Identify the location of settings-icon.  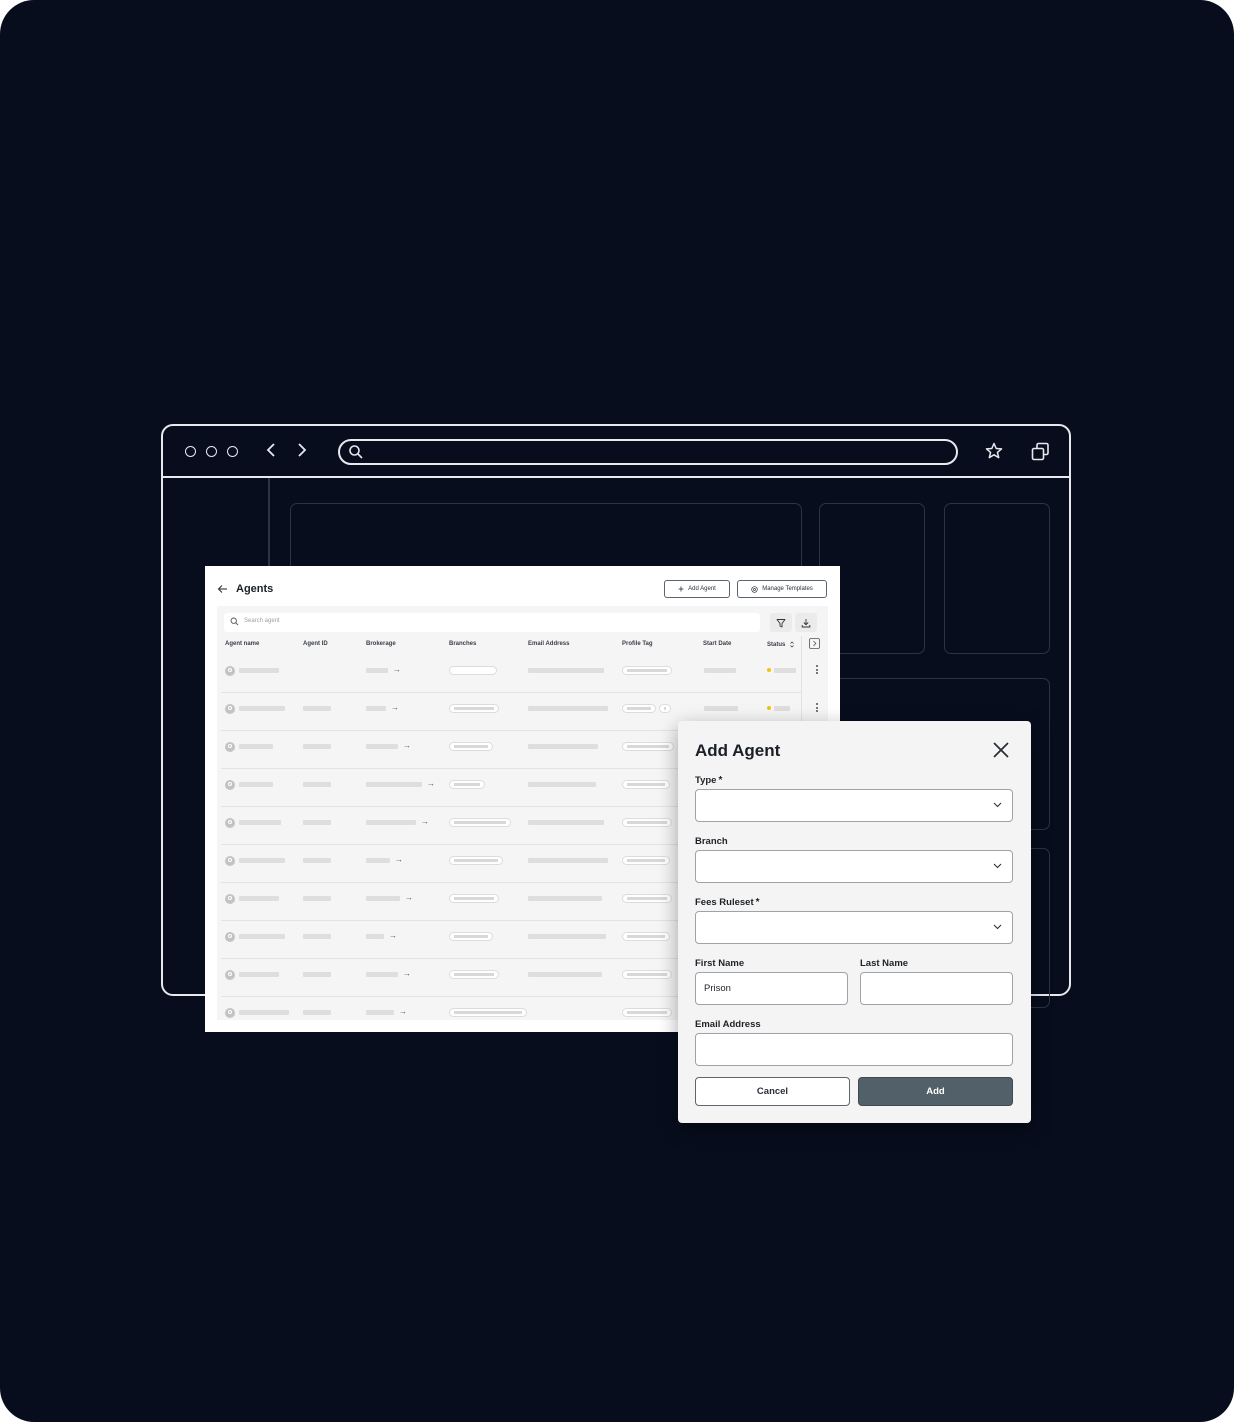
(754, 589).